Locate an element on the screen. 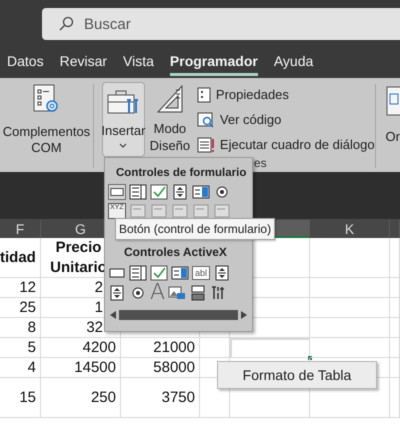  control-icon is located at coordinates (393, 101).